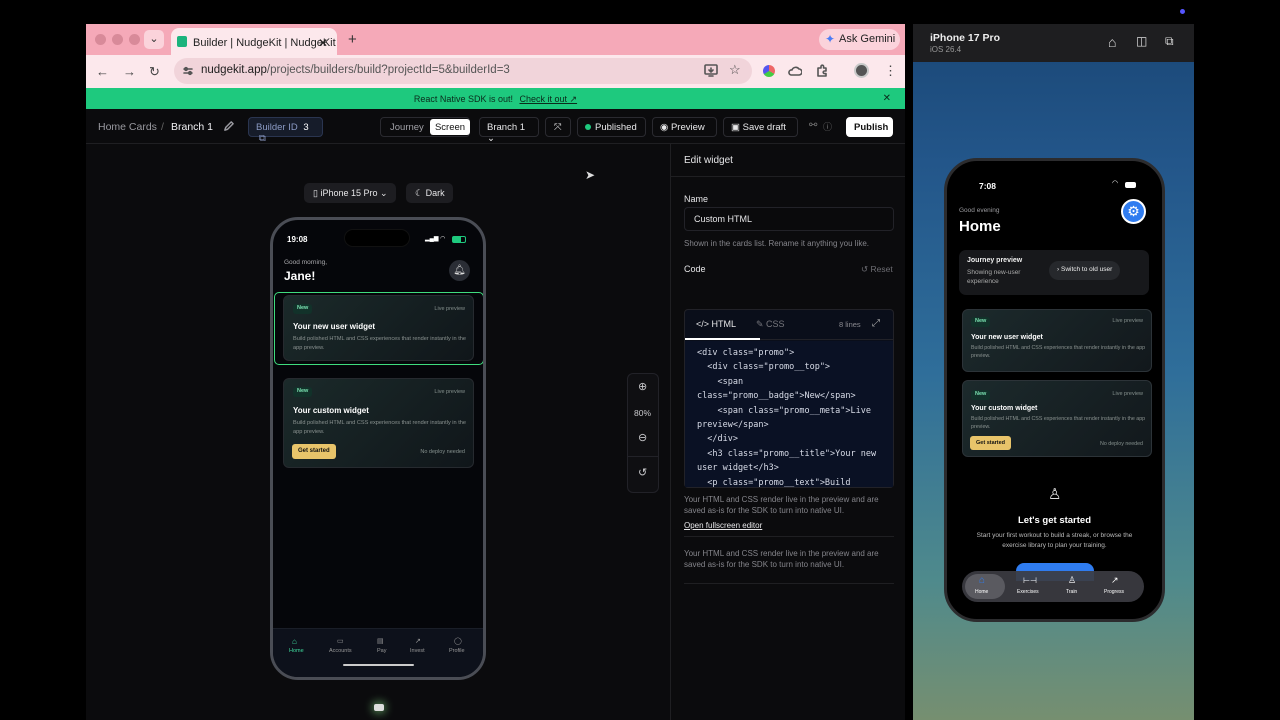 The width and height of the screenshot is (1280, 720). I want to click on branch-select: Branch 1 ⌄, so click(509, 130).